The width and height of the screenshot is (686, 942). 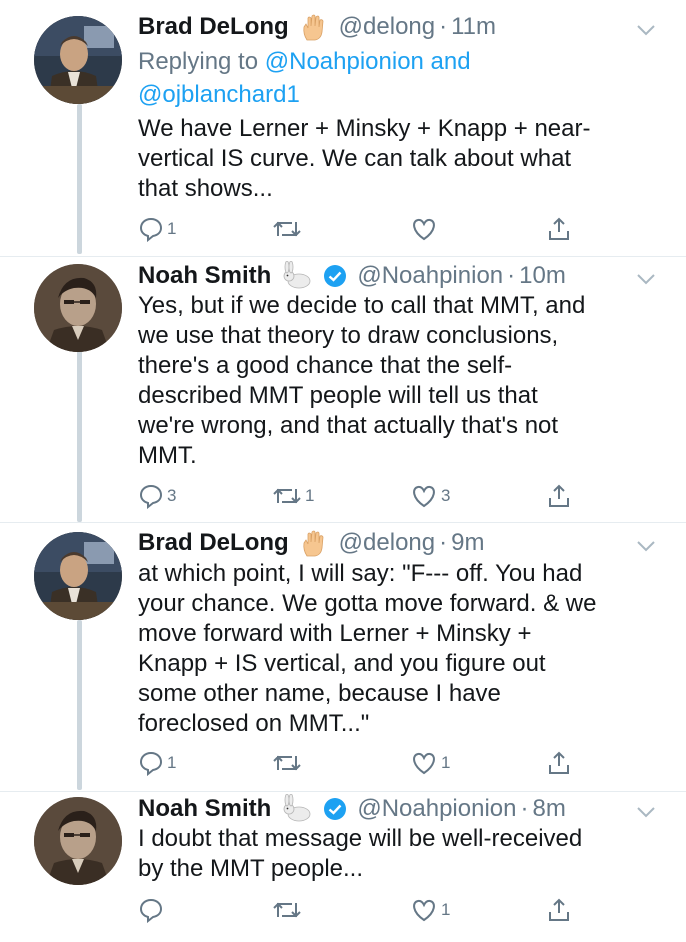 I want to click on reply-count: 3, so click(x=172, y=495).